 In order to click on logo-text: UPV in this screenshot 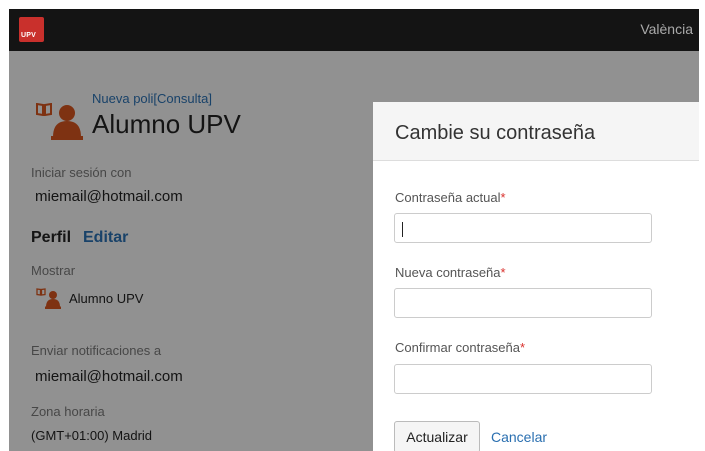, I will do `click(28, 35)`.